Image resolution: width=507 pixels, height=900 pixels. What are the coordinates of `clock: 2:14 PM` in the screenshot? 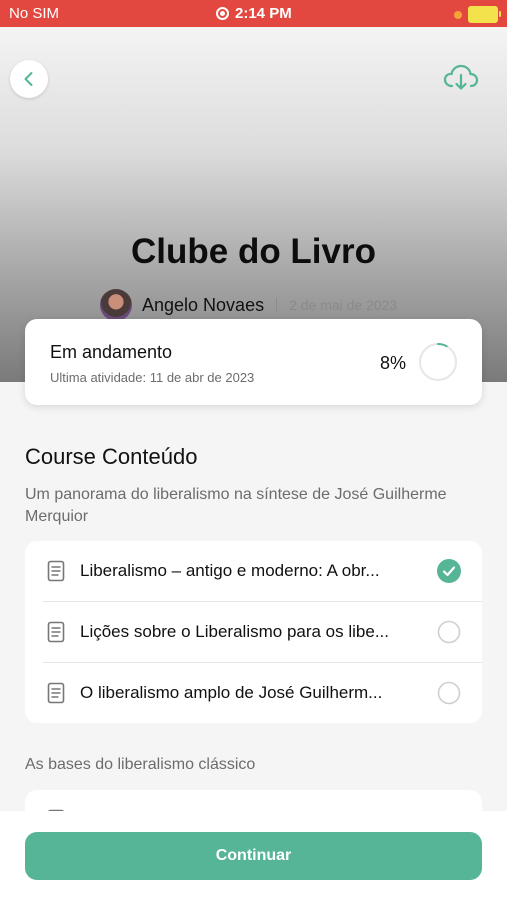 It's located at (254, 13).